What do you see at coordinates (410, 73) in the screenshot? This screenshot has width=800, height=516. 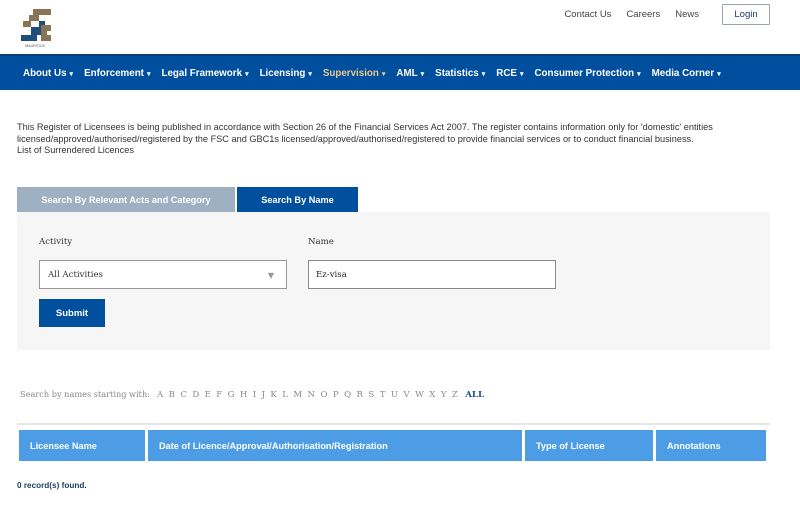 I see `nav-item-aml: AML ▾` at bounding box center [410, 73].